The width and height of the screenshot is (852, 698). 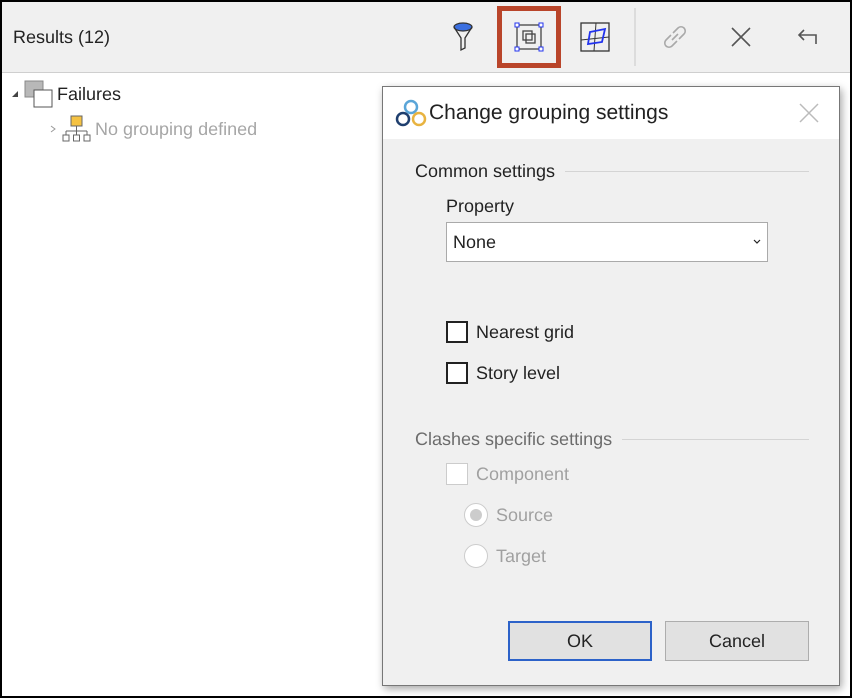 I want to click on cancel-button: Cancel, so click(x=737, y=641).